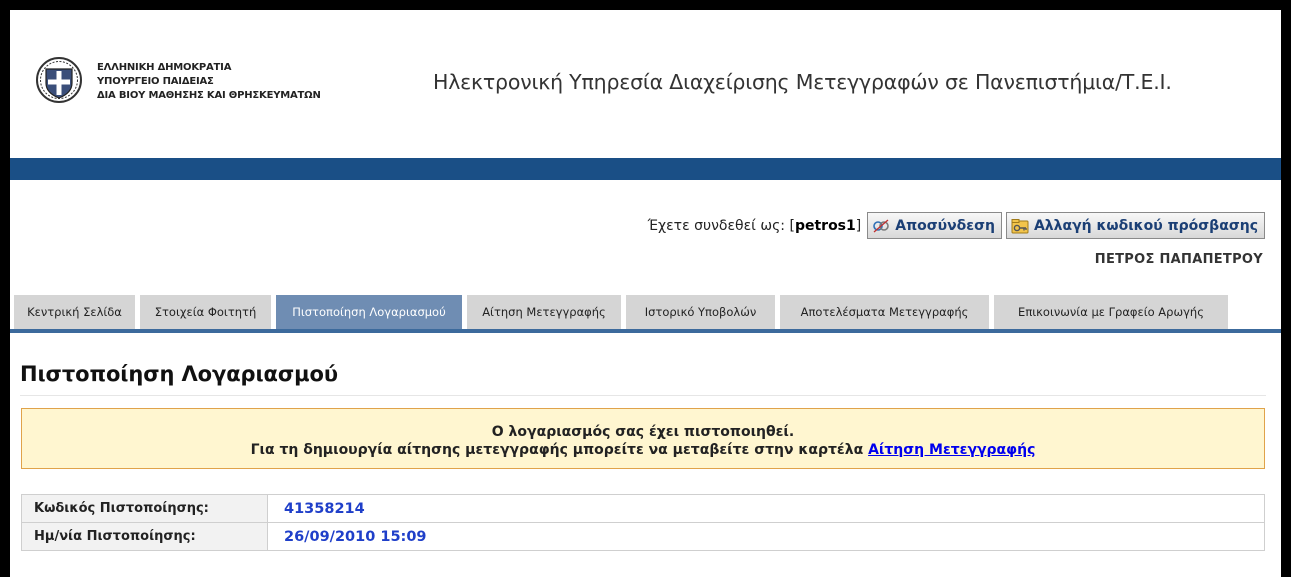 This screenshot has height=577, width=1291. I want to click on notice-line-1: Ο λογαριασμός σας έχει πιστοποιηθεί., so click(643, 432).